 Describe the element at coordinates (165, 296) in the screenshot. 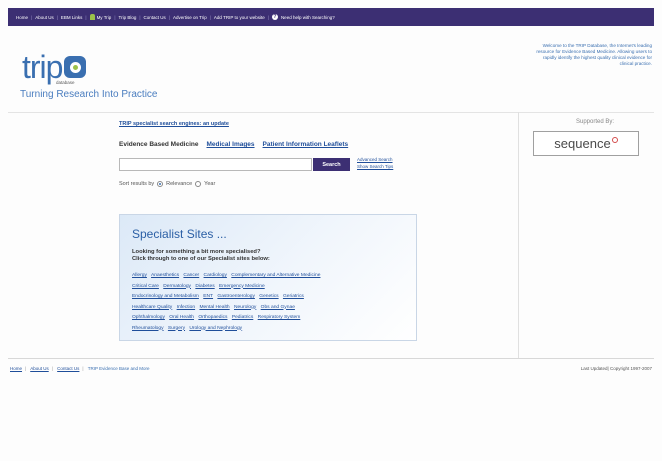

I see `specialist-link: Endocrinology and Metabolism` at that location.